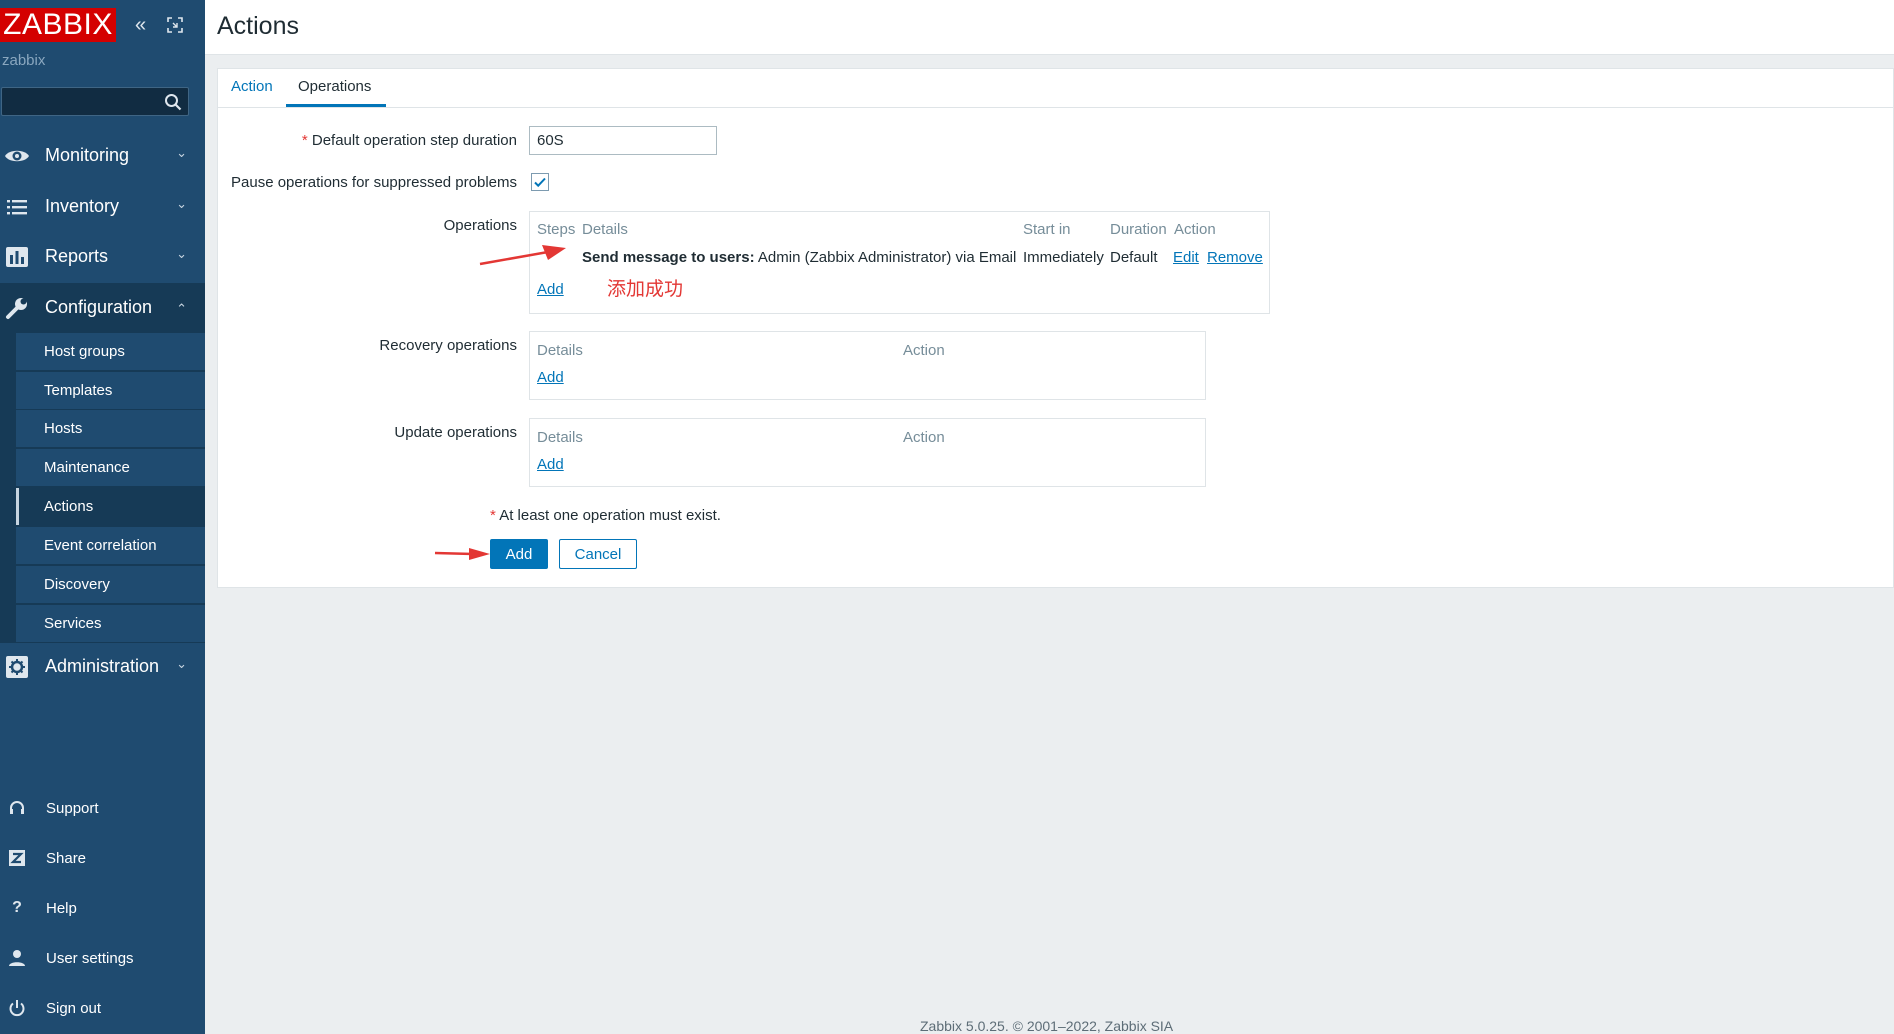 This screenshot has width=1894, height=1034. What do you see at coordinates (550, 377) in the screenshot?
I see `add-recovery-operation-link: Add` at bounding box center [550, 377].